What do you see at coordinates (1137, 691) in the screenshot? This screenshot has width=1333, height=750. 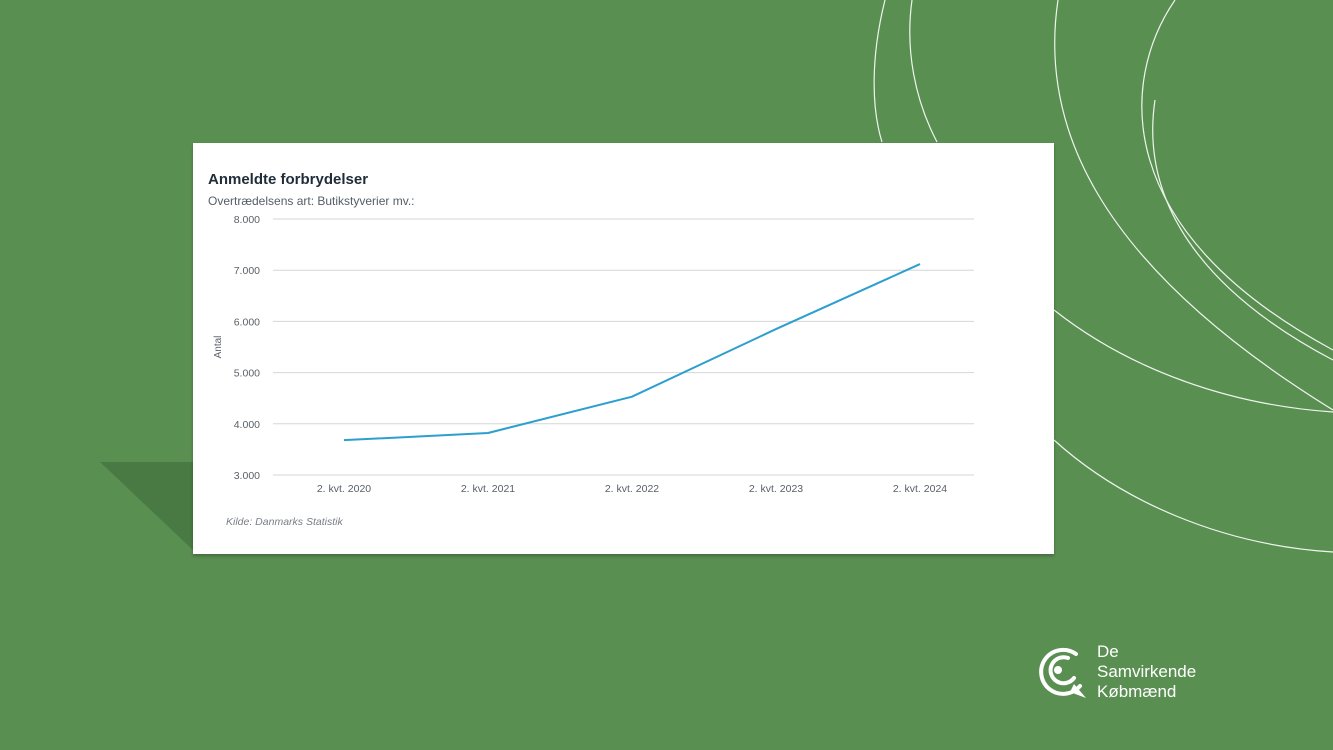 I see `logo-line-3: Købmænd` at bounding box center [1137, 691].